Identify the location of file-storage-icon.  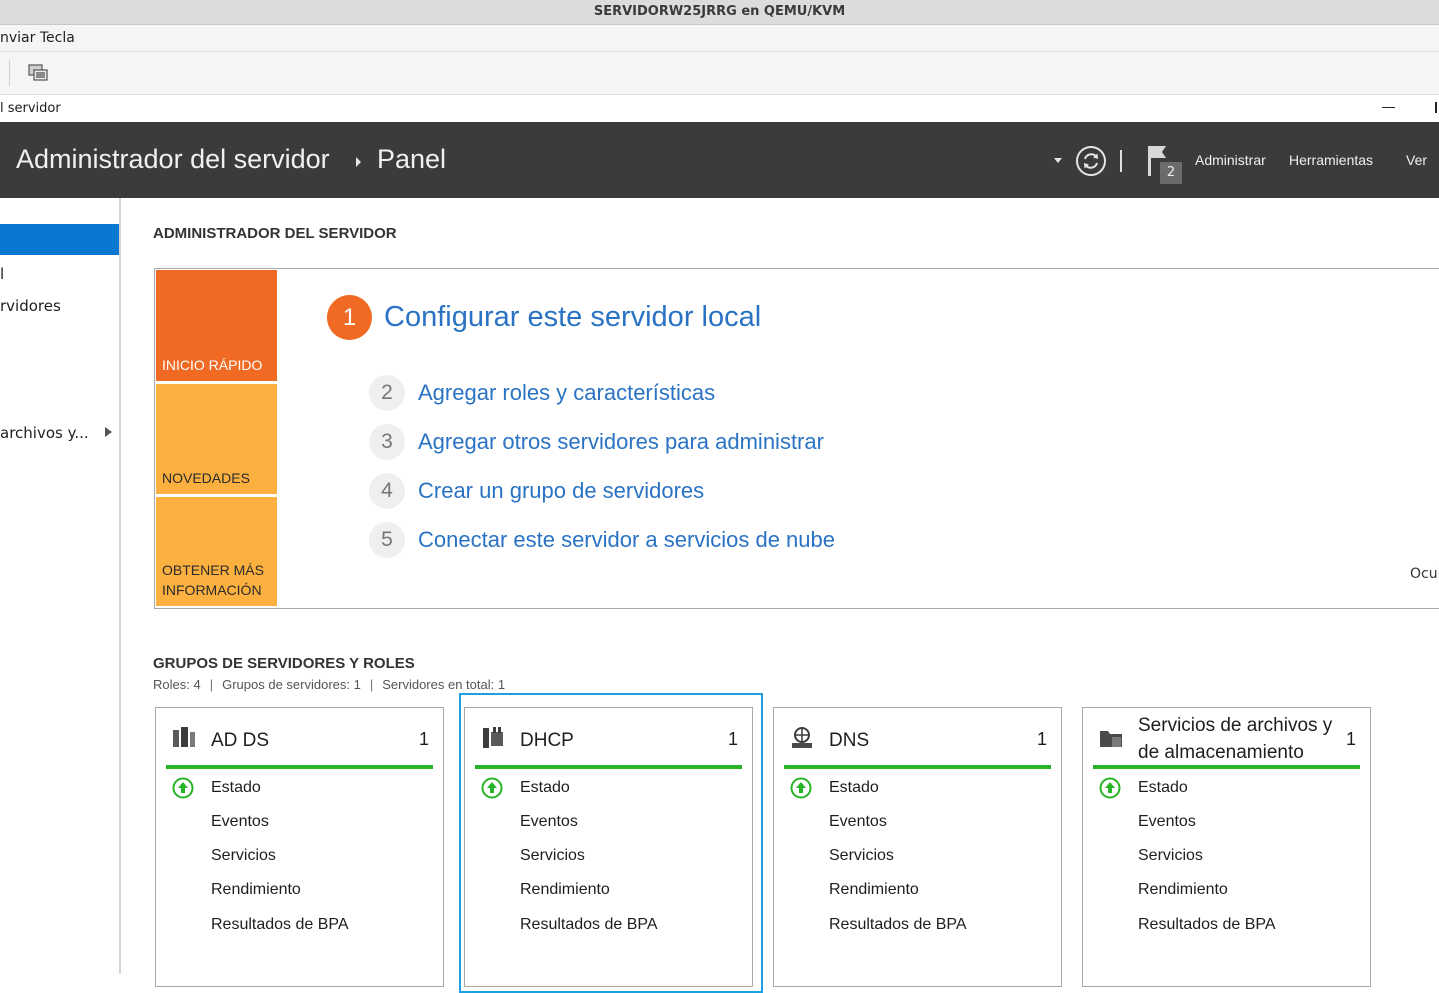
(1111, 739).